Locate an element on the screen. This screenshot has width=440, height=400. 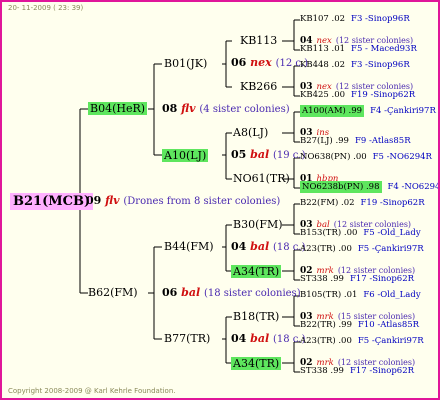
gen4-top-2-id: KB448 .02 is located at coordinates (323, 65).